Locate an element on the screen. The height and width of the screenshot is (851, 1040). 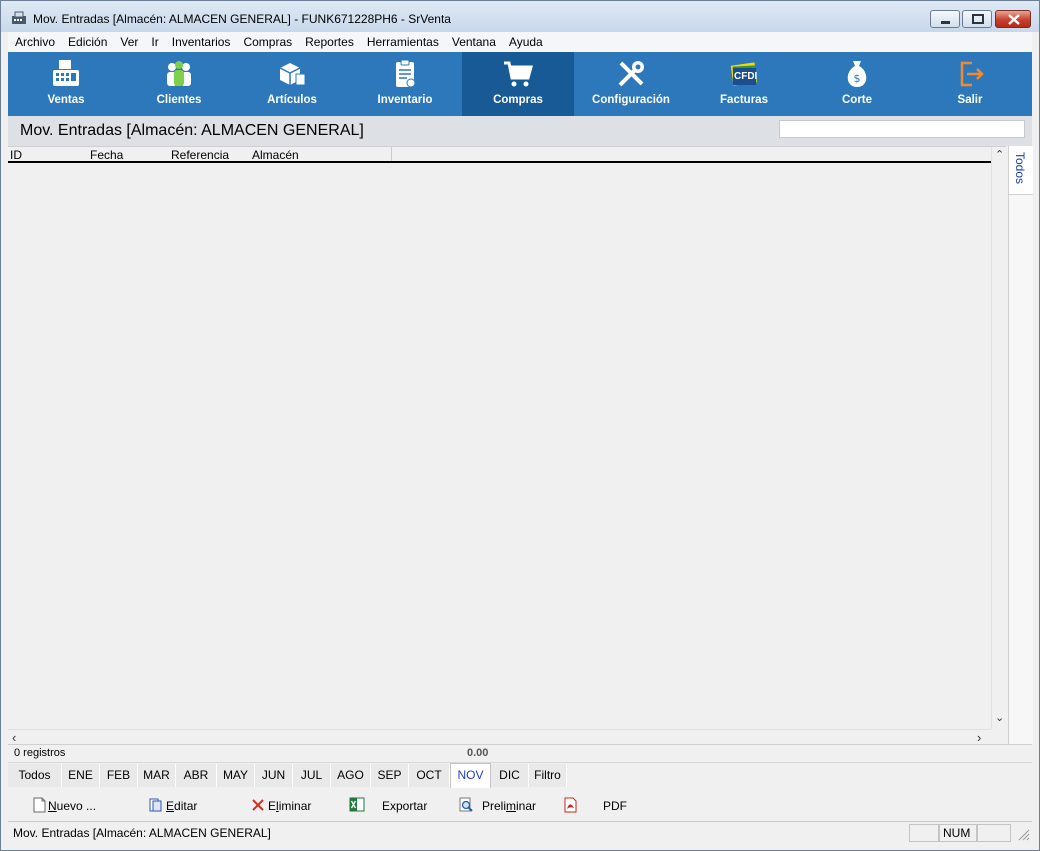
menu-reportes: Reportes is located at coordinates (329, 40).